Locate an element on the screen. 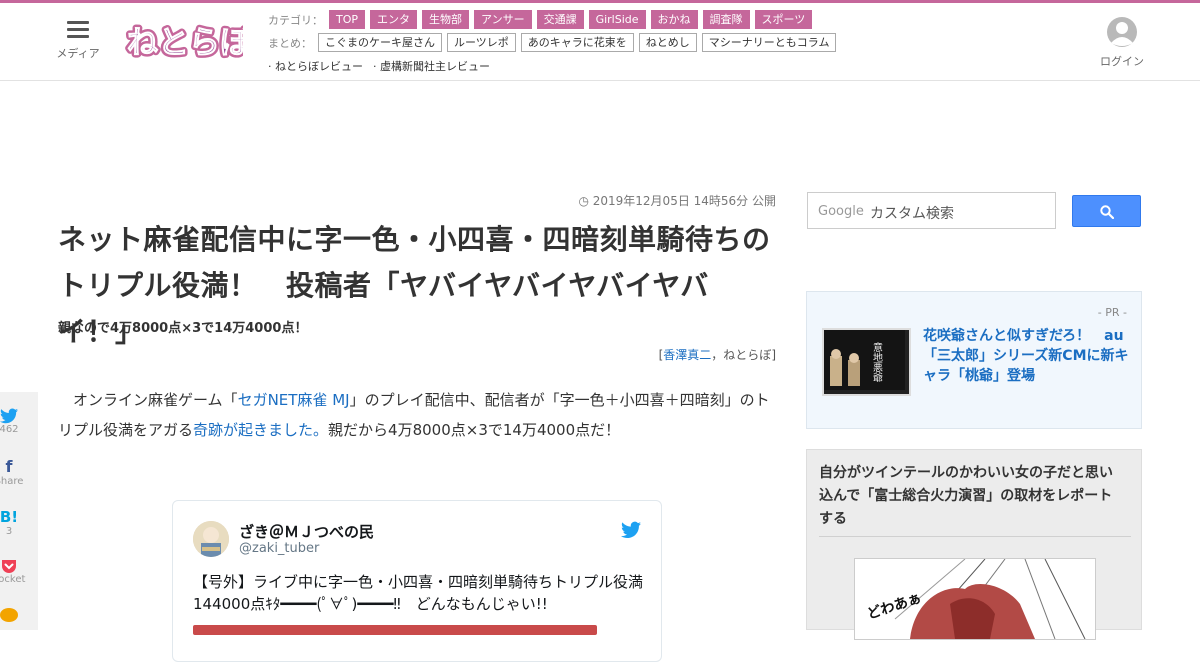 The width and height of the screenshot is (1200, 662). pr-thumbnail-image: 意地悪爺 is located at coordinates (864, 360).